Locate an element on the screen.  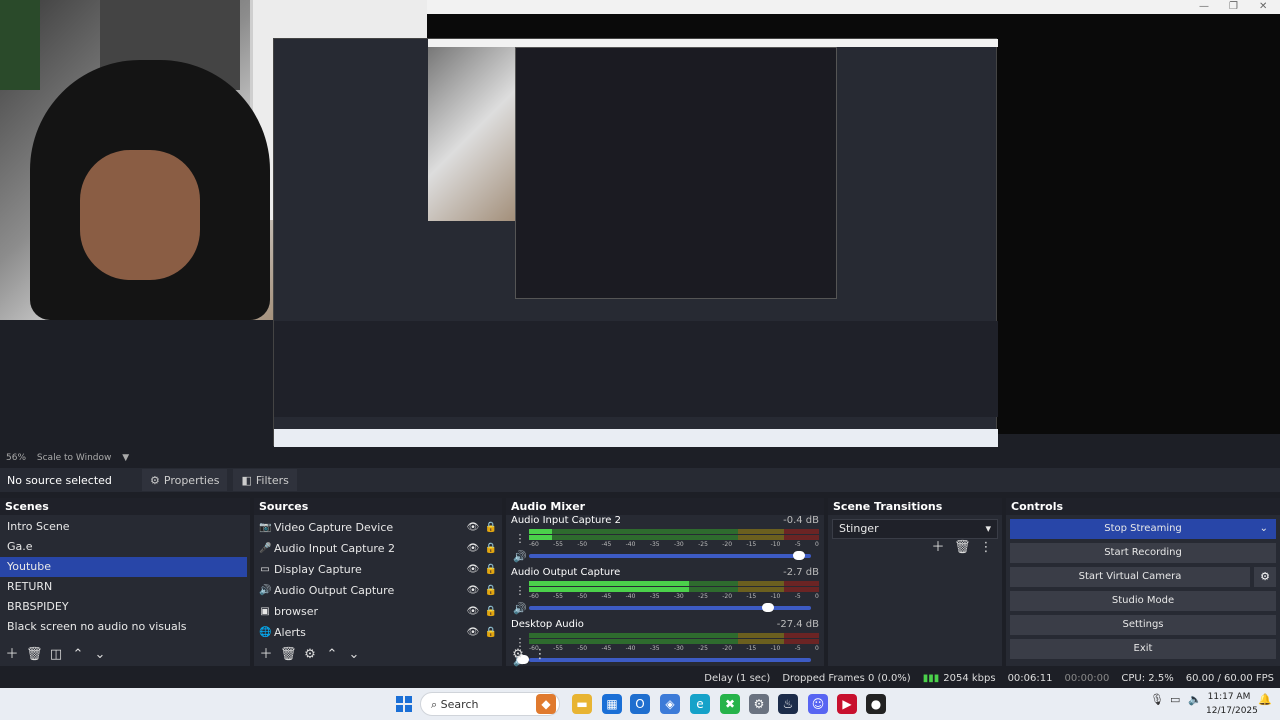
filters-button: ◧ Filters is located at coordinates (265, 480).